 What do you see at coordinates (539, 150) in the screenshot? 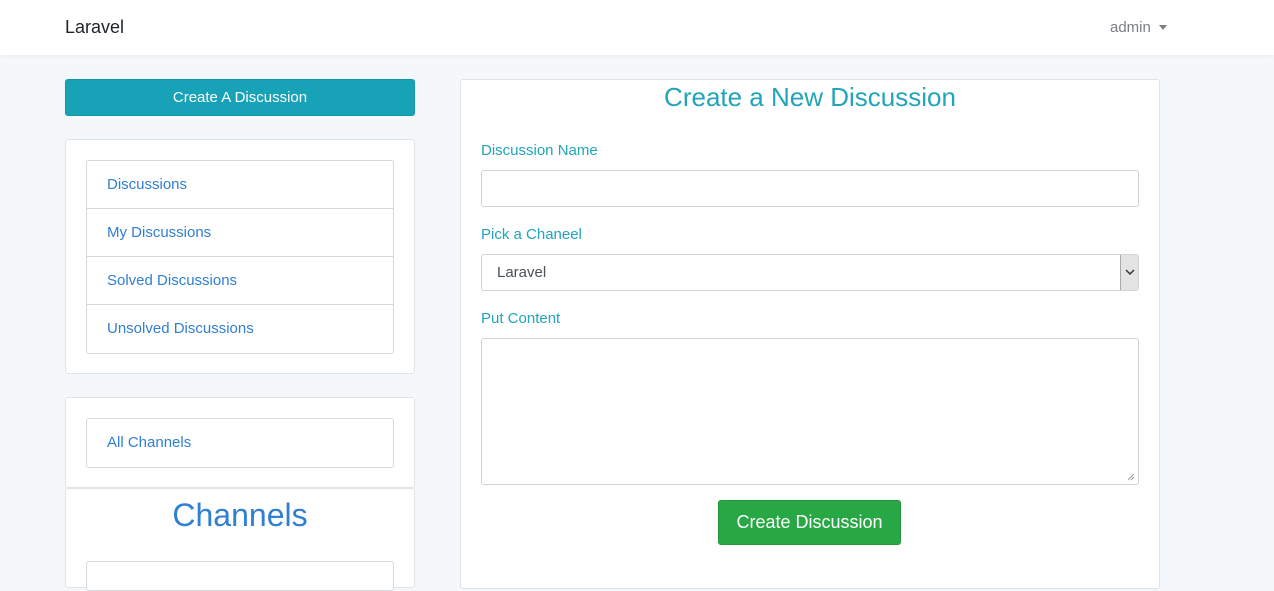
I see `discussion-name-label: Discussion Name` at bounding box center [539, 150].